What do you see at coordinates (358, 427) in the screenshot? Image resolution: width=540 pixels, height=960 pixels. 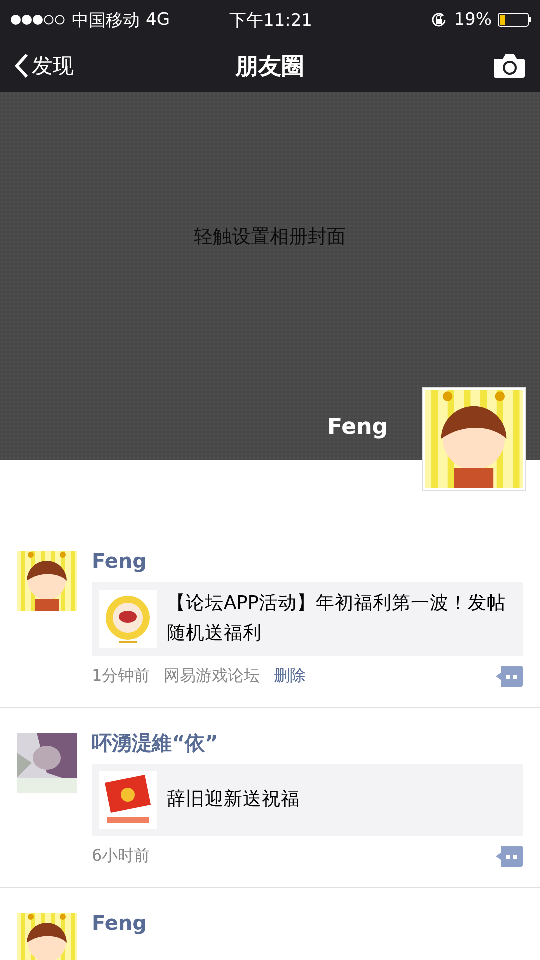 I see `user-name: Feng` at bounding box center [358, 427].